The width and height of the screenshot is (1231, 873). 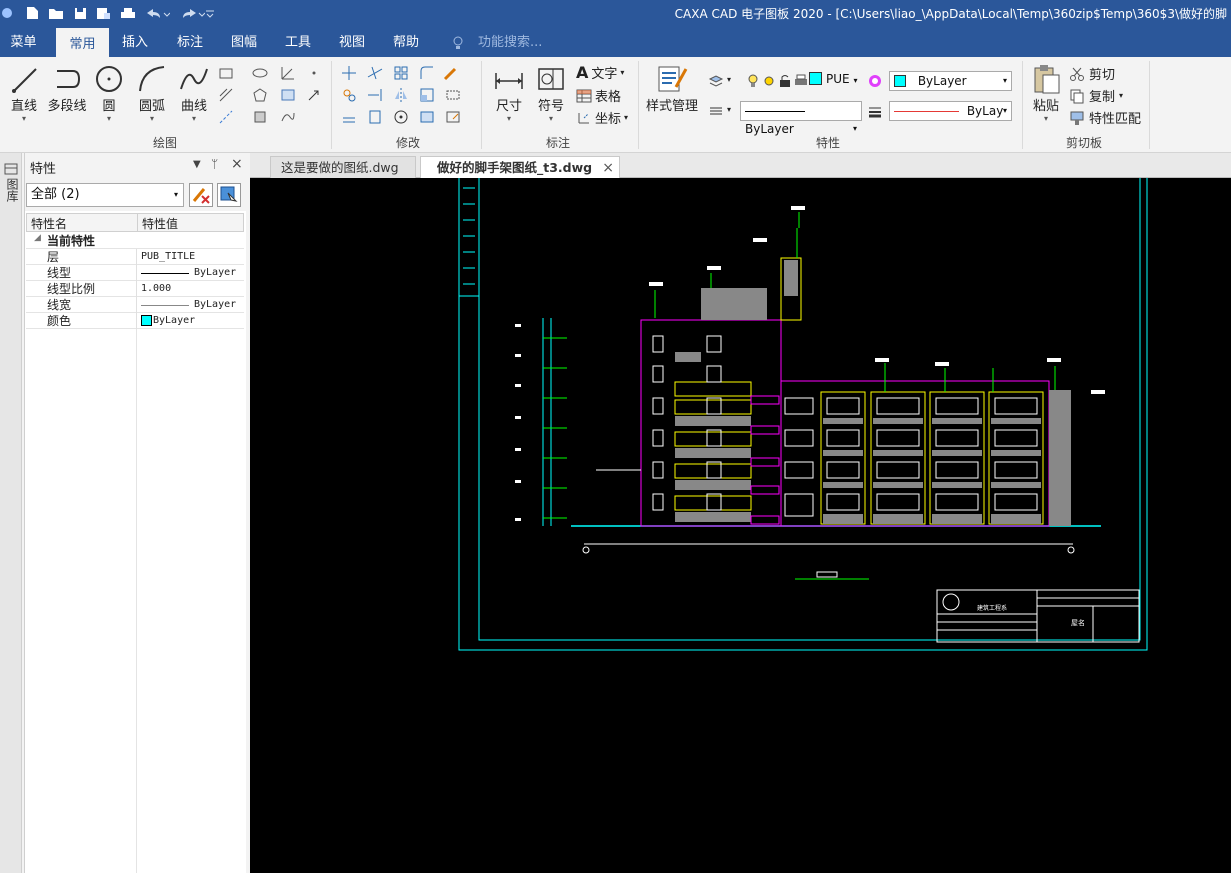 I want to click on linetype-select: ByLayer ▾, so click(x=801, y=118).